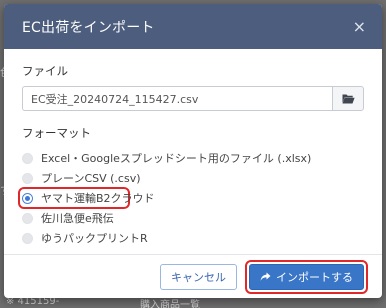  I want to click on import-button: インポートする, so click(306, 276).